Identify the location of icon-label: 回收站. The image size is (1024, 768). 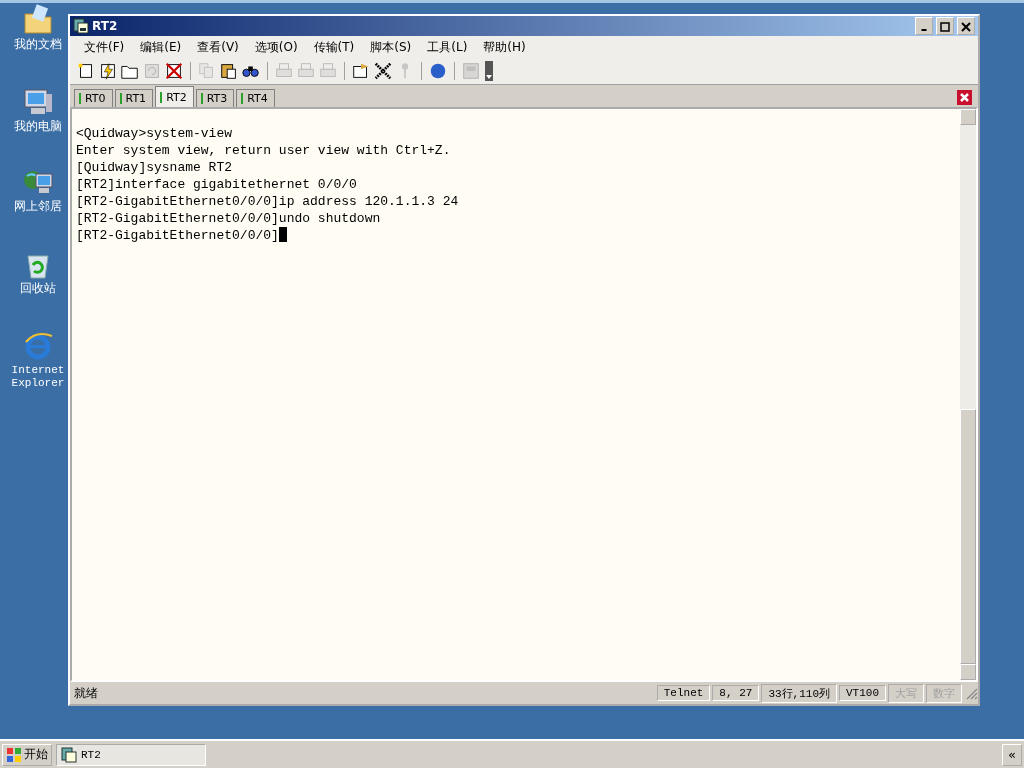
(38, 288).